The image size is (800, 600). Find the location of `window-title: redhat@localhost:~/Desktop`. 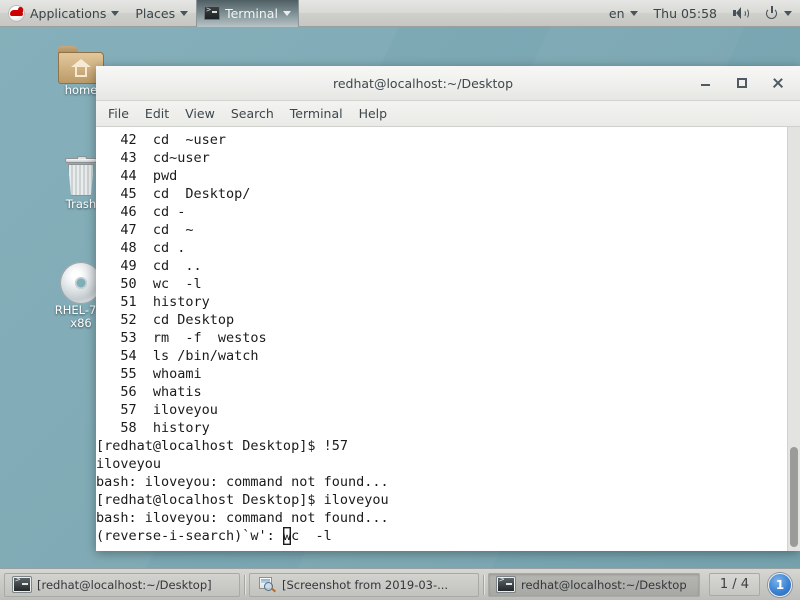

window-title: redhat@localhost:~/Desktop is located at coordinates (423, 83).